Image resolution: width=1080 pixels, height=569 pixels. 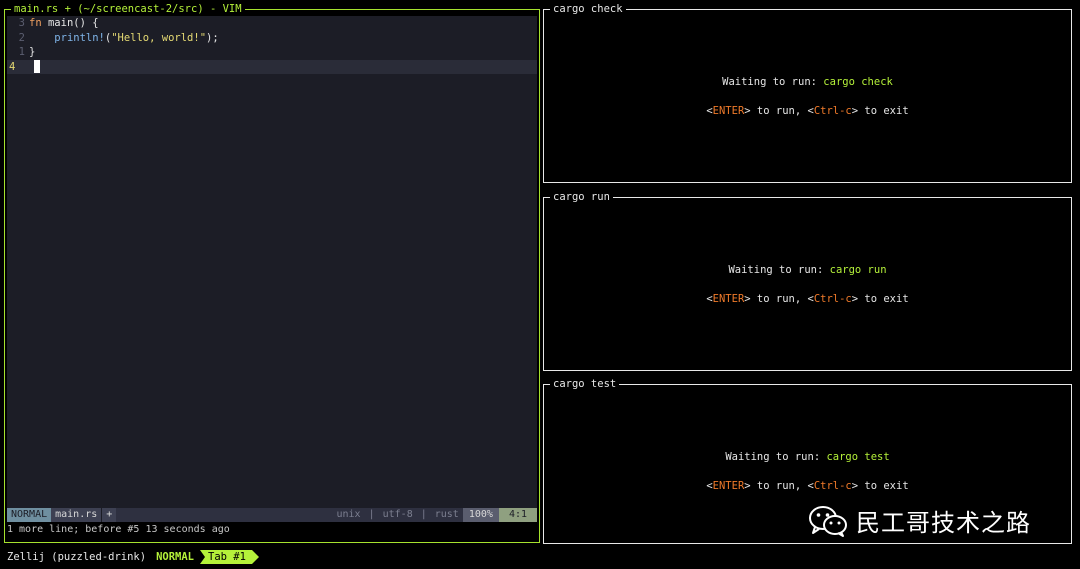 I want to click on status-fileformat: unix, so click(x=348, y=514).